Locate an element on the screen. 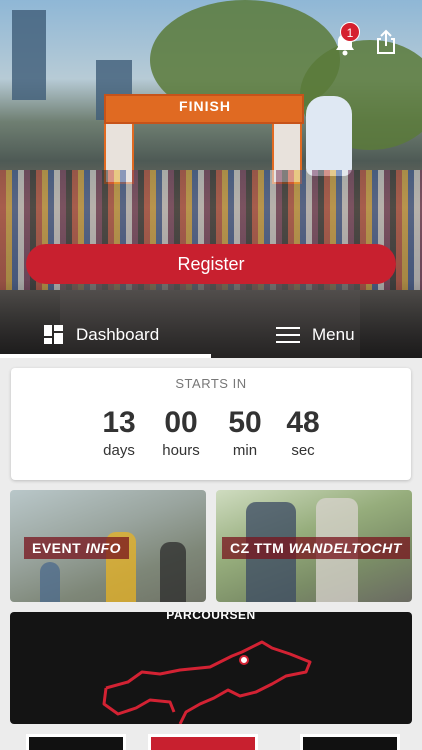 The image size is (422, 750). background-building is located at coordinates (29, 55).